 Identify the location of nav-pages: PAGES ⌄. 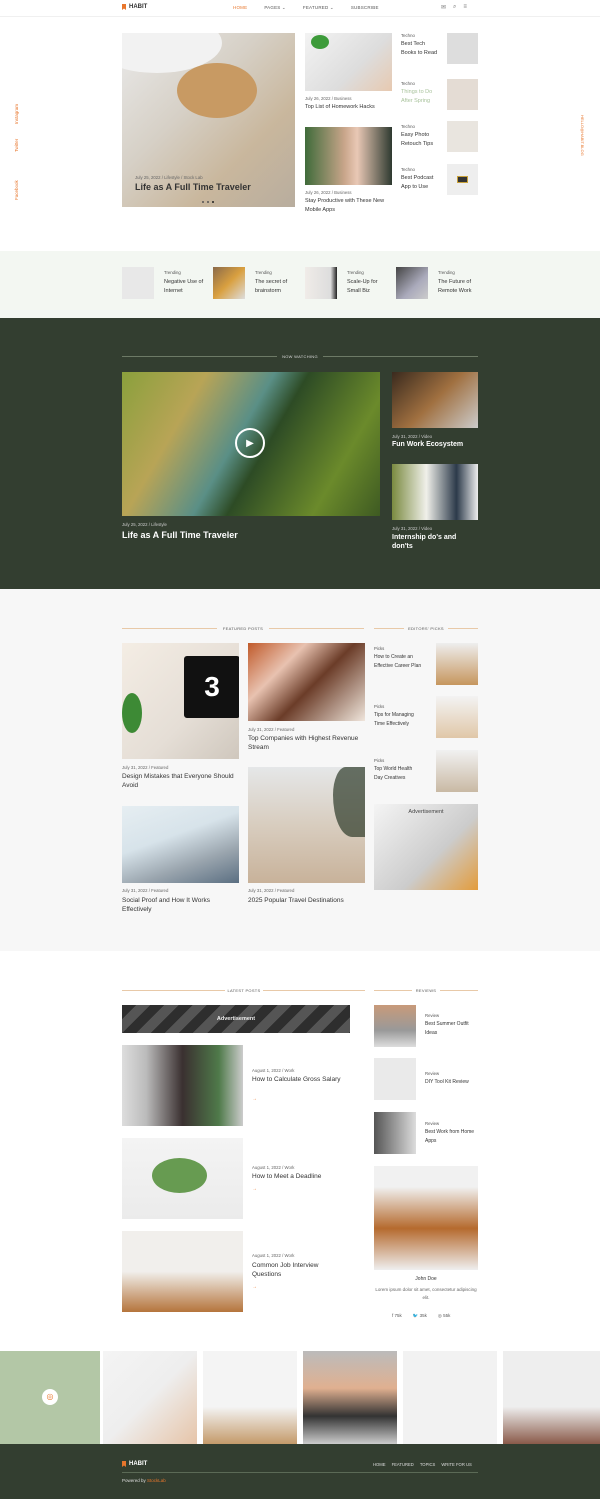
(275, 8).